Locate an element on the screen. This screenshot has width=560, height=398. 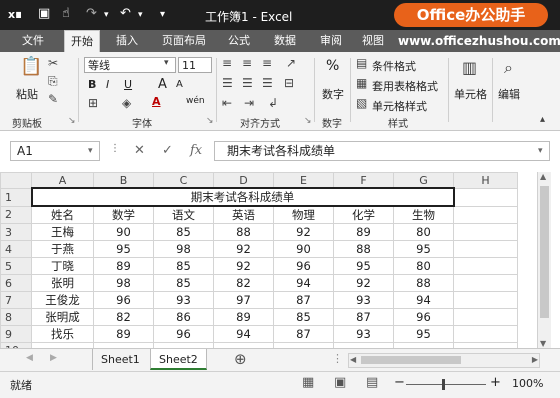
merge-center-icon: ⊟ is located at coordinates (289, 83).